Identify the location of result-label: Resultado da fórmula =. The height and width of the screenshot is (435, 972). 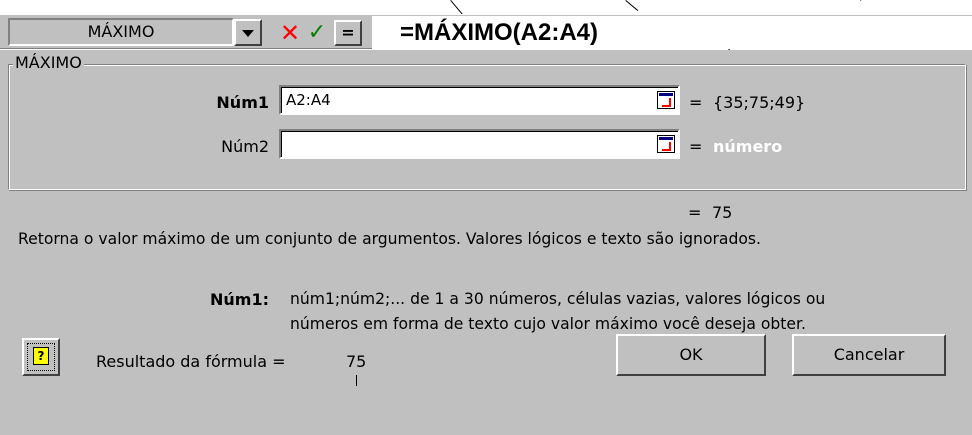
(191, 361).